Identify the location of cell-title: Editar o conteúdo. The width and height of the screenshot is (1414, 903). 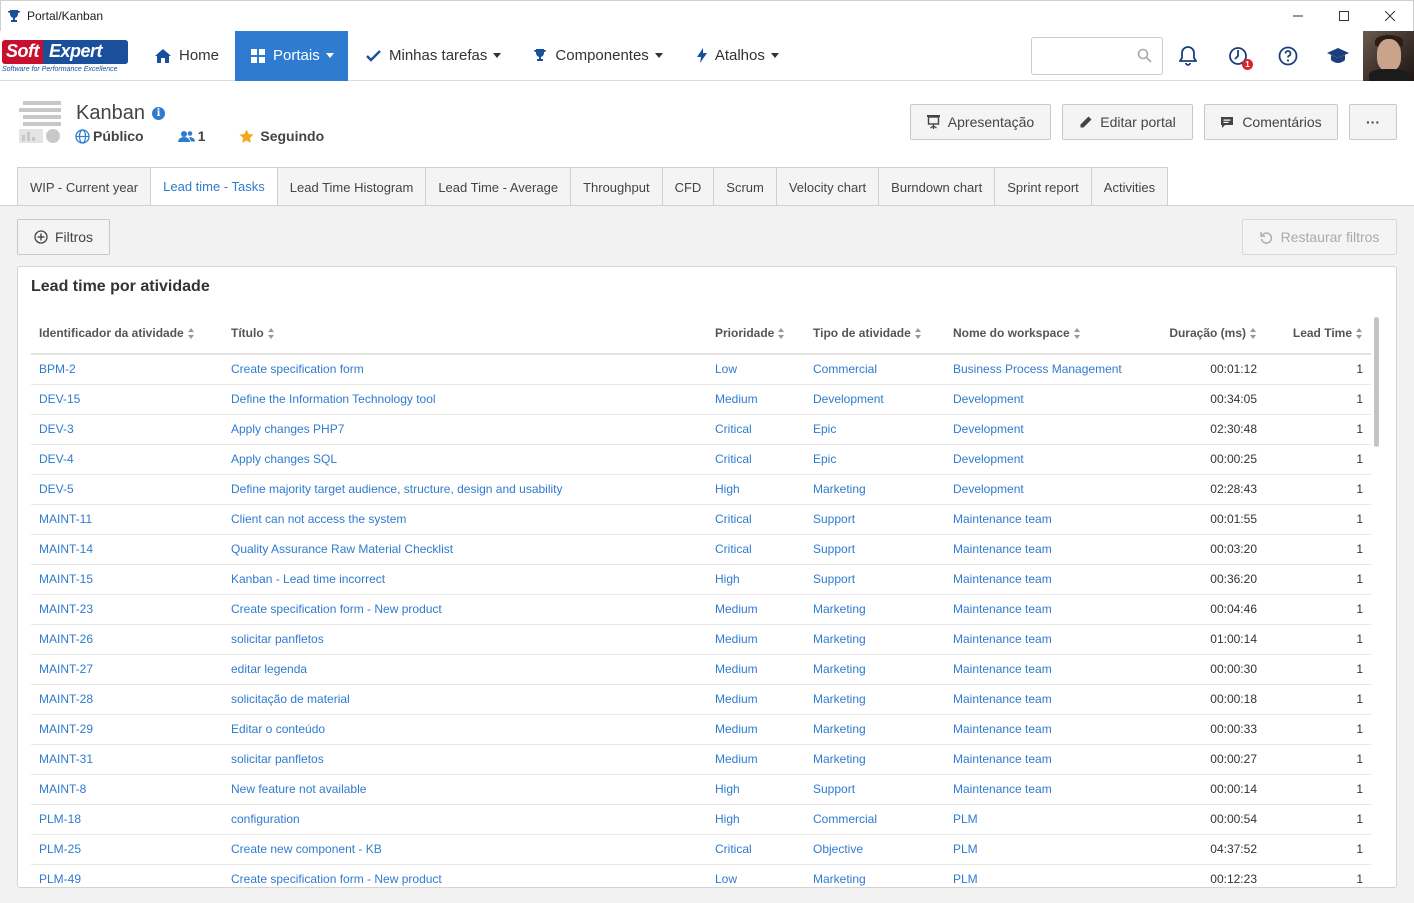
(465, 729).